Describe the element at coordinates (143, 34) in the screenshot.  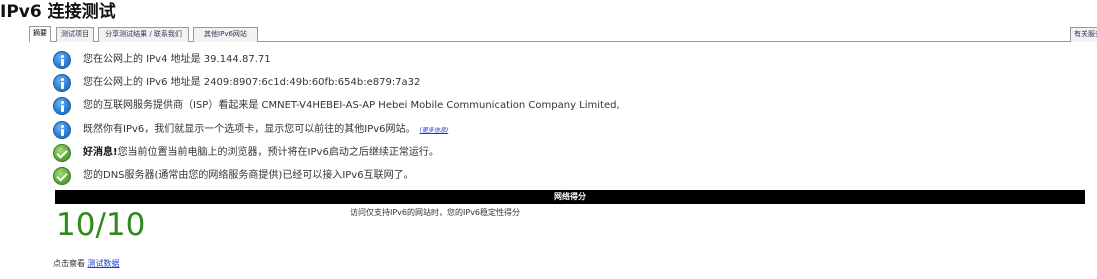
I see `tab-share-results: 分享测试结果 / 联系我们` at that location.